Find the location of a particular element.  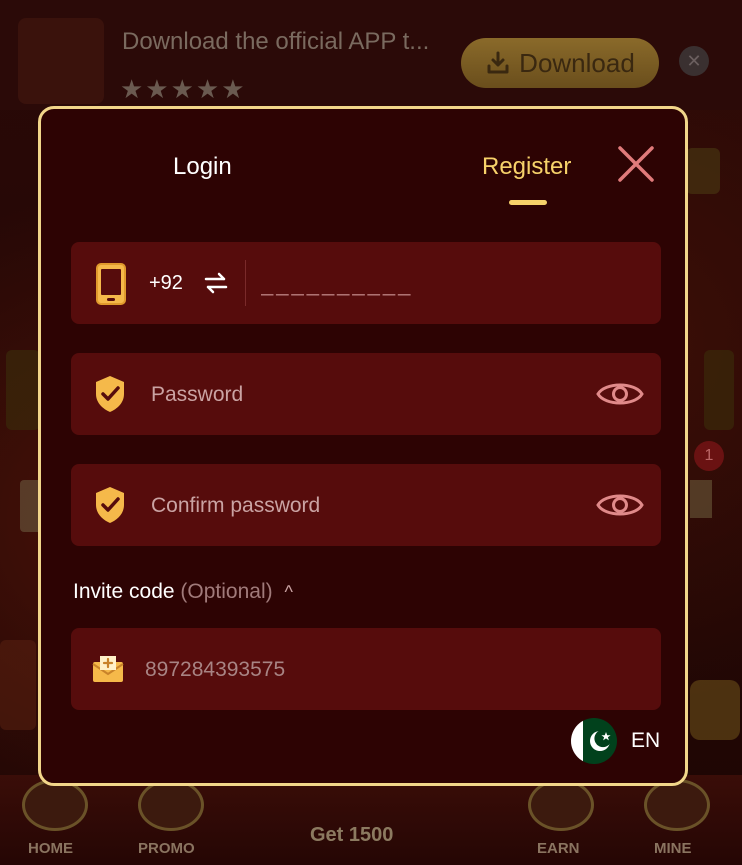

divider is located at coordinates (245, 283).